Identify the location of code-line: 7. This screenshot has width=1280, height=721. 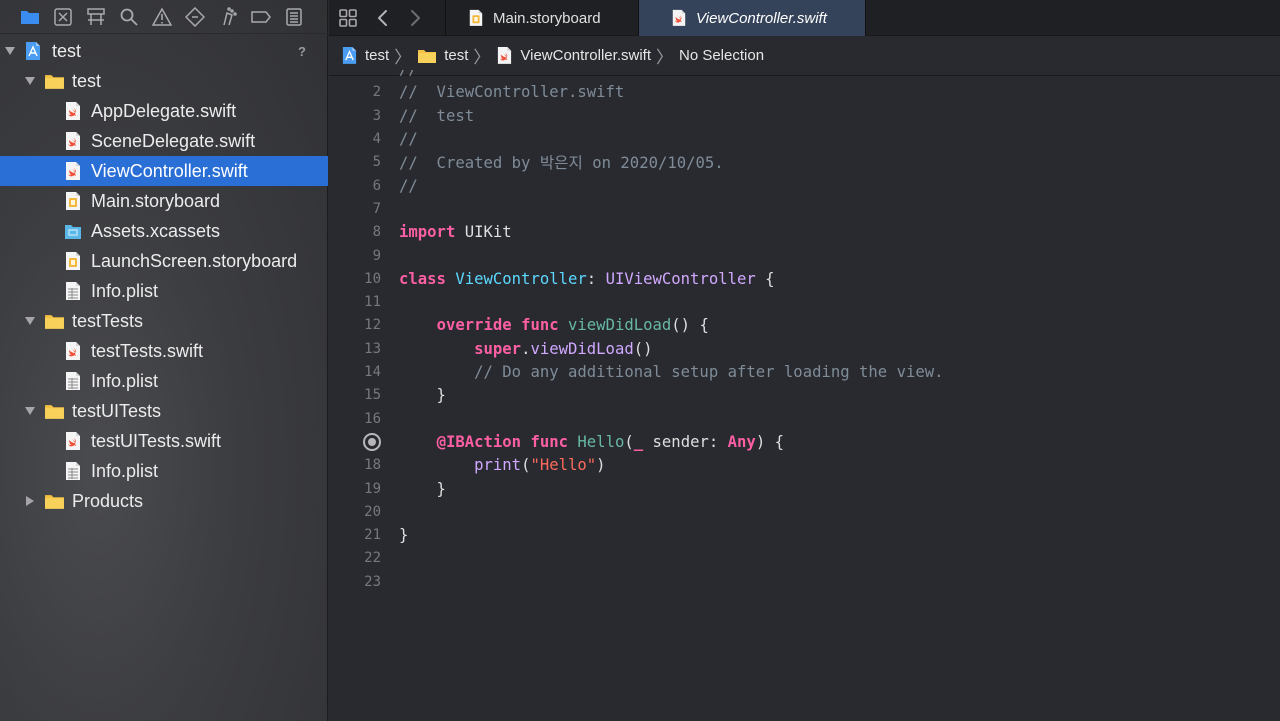
(804, 208).